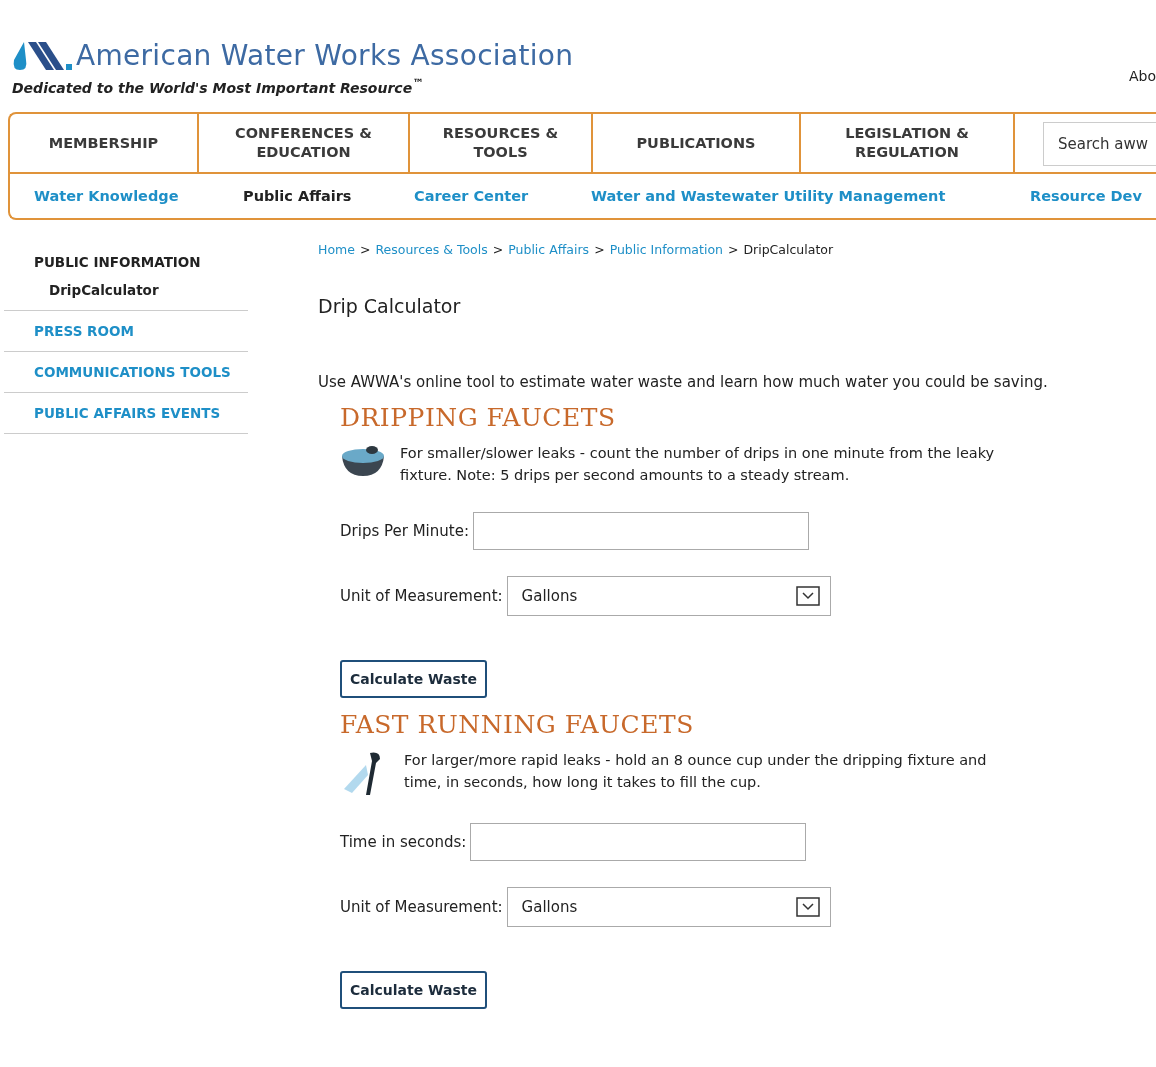 This screenshot has height=1067, width=1156. What do you see at coordinates (696, 771) in the screenshot?
I see `section-description: For larger/more rapid leaks - hold an 8 ounce cup under the dripping fixture and time, in seconds, how long it takes to fill the cup.` at bounding box center [696, 771].